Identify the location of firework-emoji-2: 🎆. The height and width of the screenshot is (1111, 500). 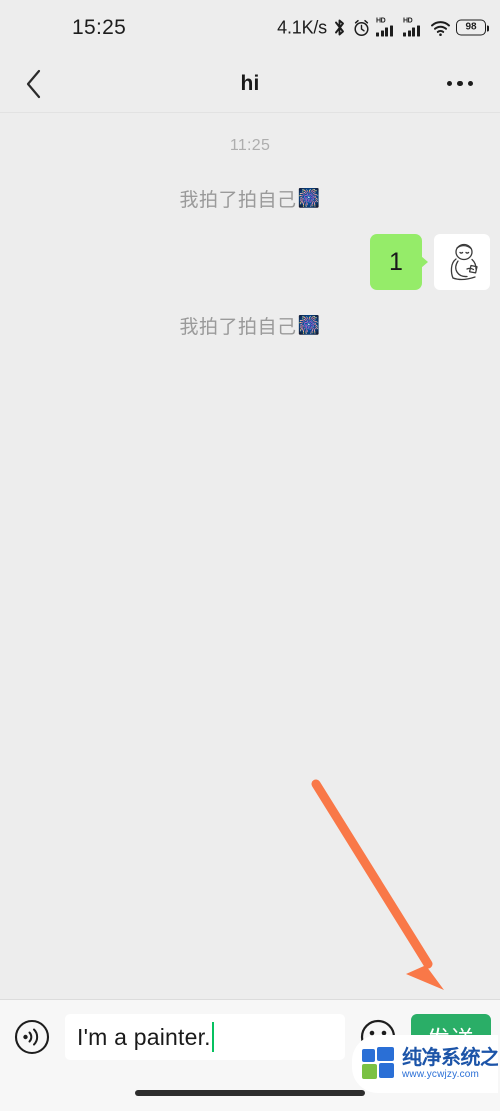
(309, 325).